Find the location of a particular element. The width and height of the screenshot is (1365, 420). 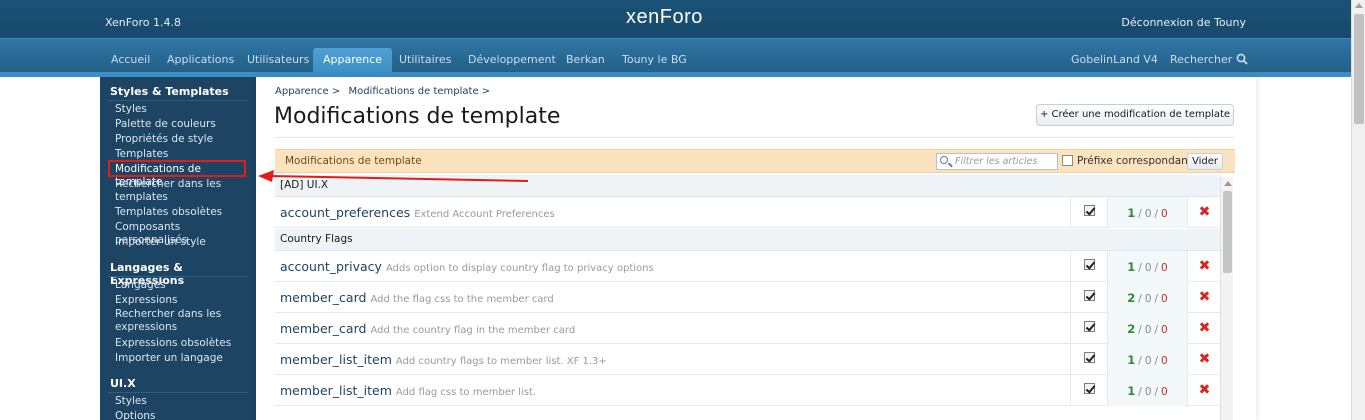

page-title: Modifications de template is located at coordinates (417, 116).